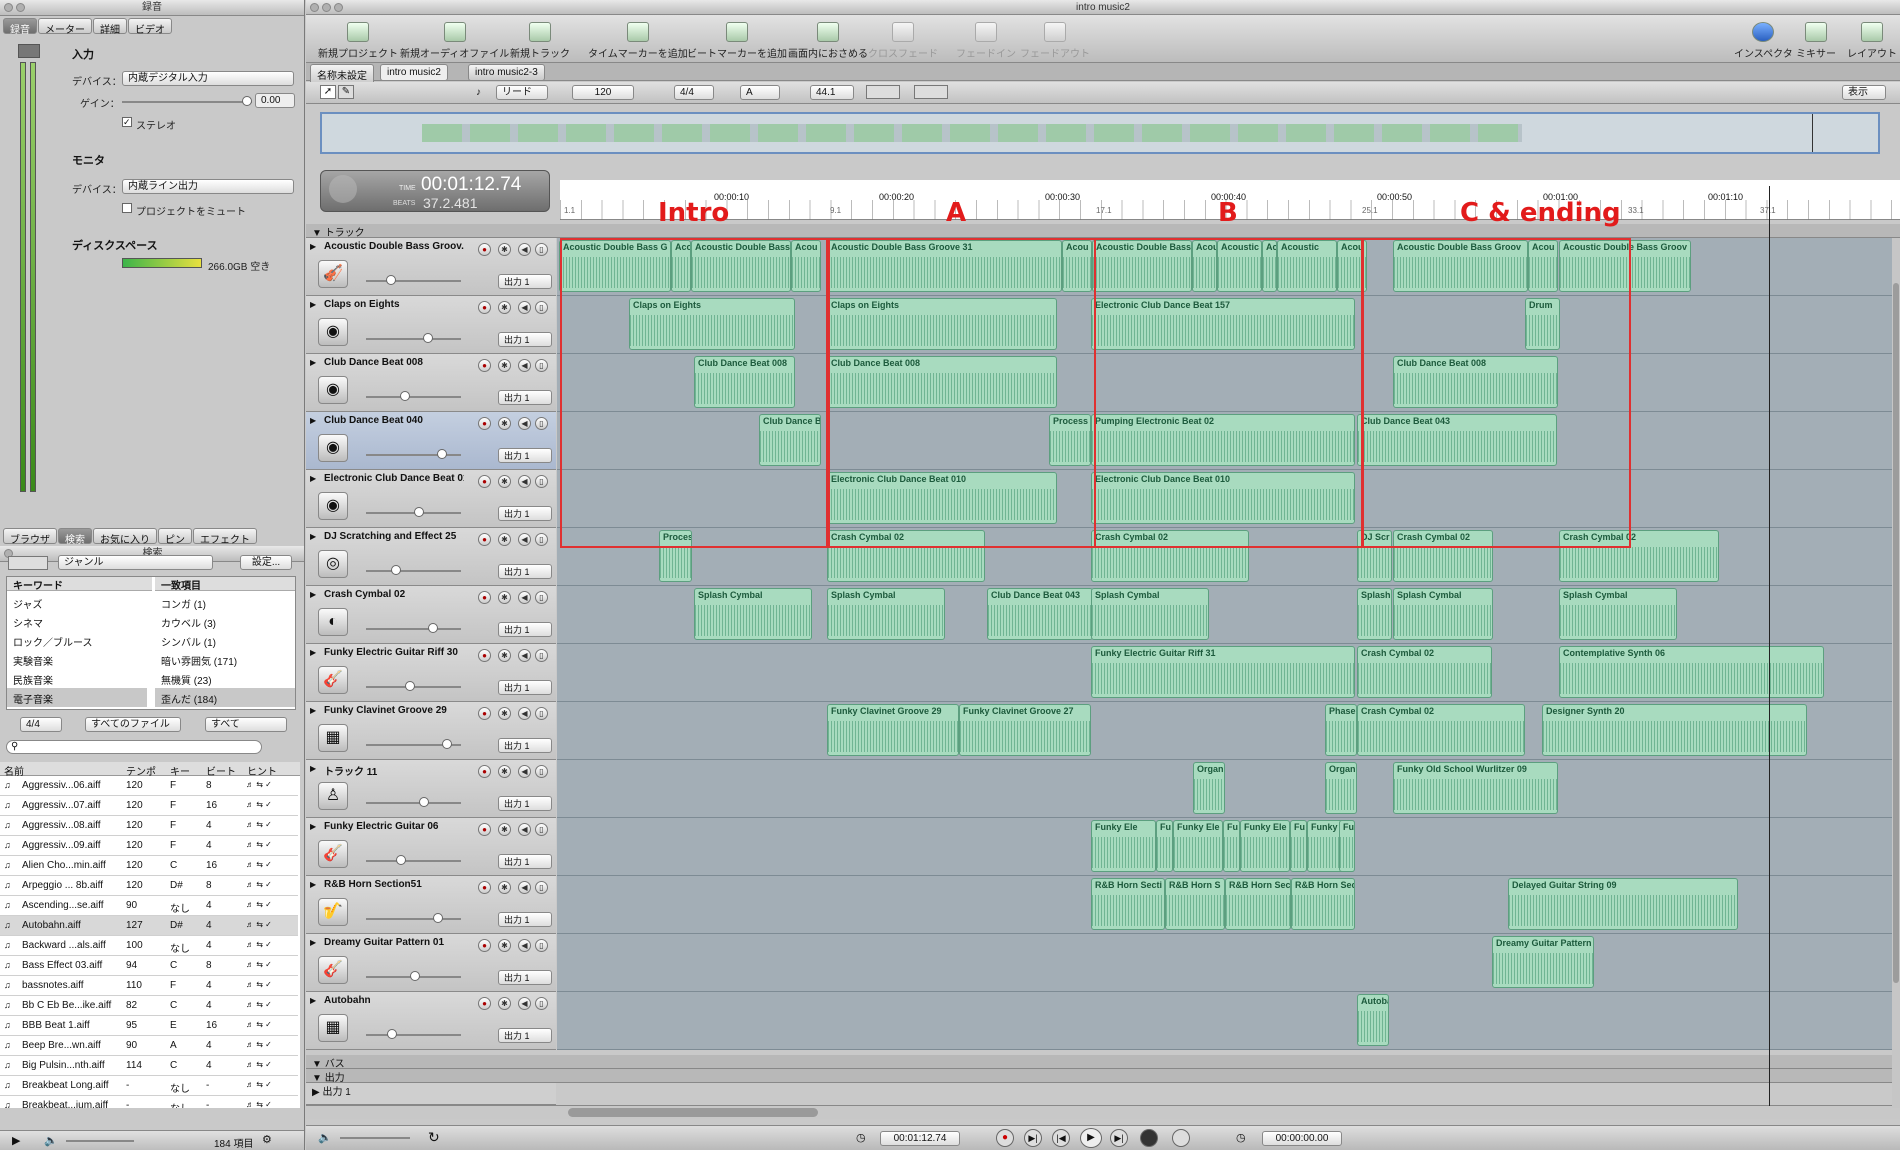 This screenshot has width=1900, height=1150. Describe the element at coordinates (1100, 133) in the screenshot. I see `overview-timeline` at that location.